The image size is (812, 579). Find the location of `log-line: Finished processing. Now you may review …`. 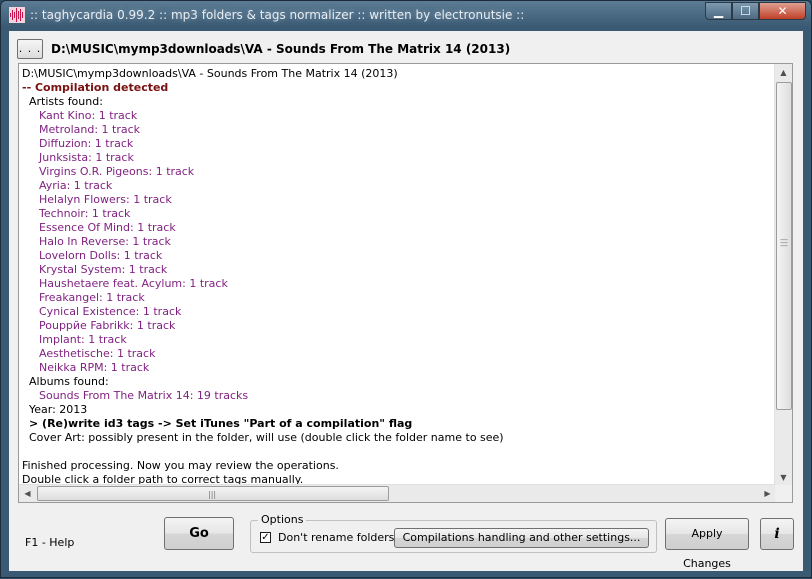

log-line: Finished processing. Now you may review … is located at coordinates (397, 466).